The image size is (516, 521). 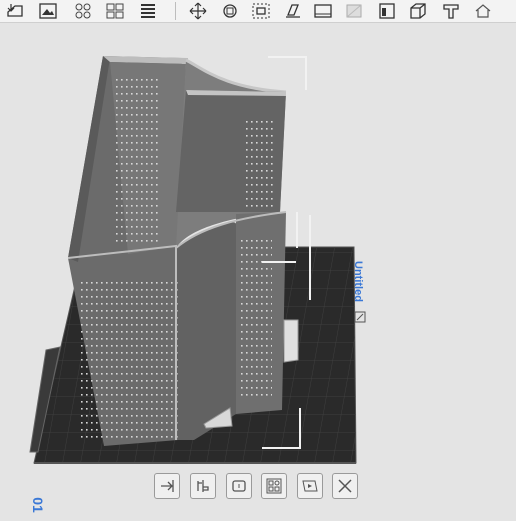 I want to click on plate-settings-icon, so click(x=274, y=486).